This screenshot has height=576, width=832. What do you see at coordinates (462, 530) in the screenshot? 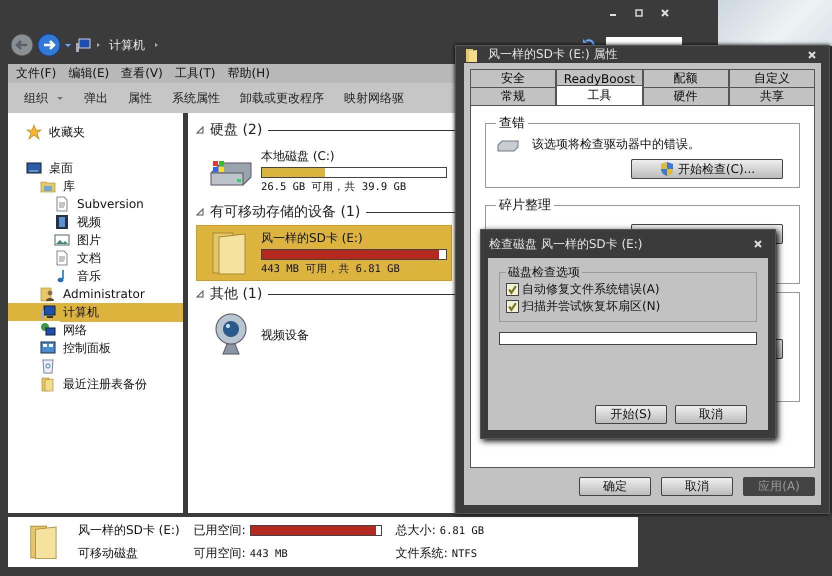
I see `total-size-value: 6.81 GB` at bounding box center [462, 530].